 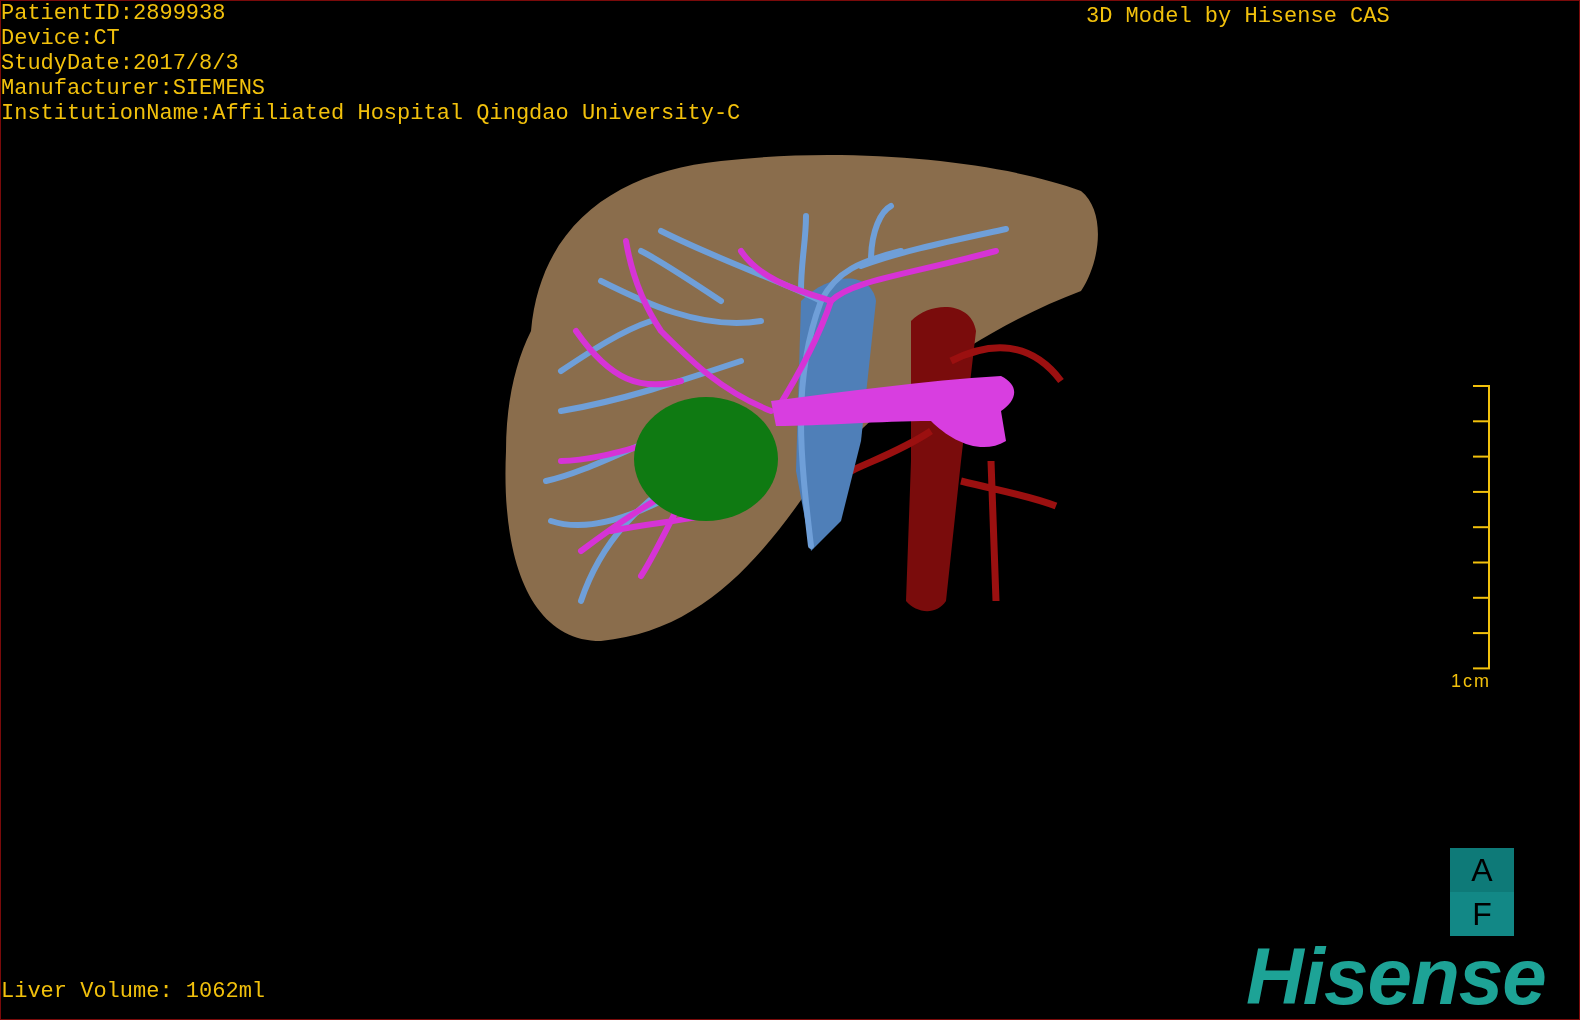 I want to click on orientation-marker-label: F, so click(x=1482, y=914).